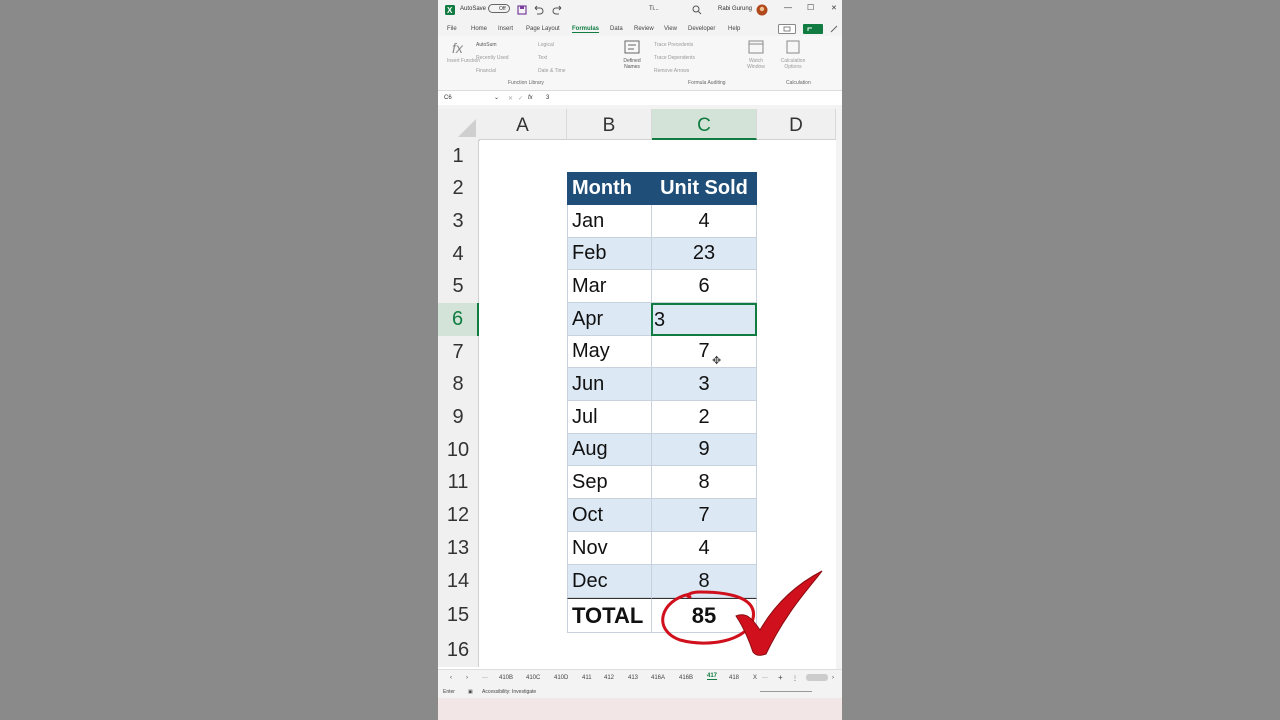 Image resolution: width=1280 pixels, height=720 pixels. What do you see at coordinates (609, 417) in the screenshot?
I see `month-cell: Jul` at bounding box center [609, 417].